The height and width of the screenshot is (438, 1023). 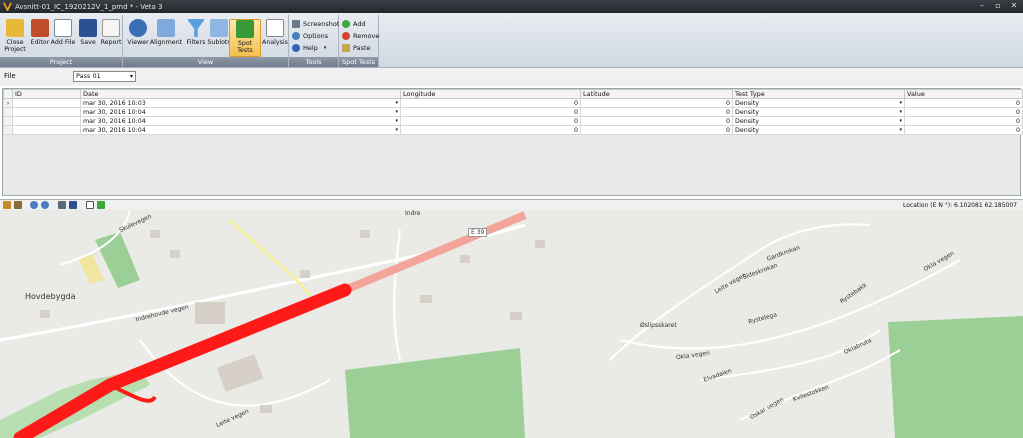 What do you see at coordinates (89, 6) in the screenshot?
I see `window-title: Avsnitt-01_IC_1920212V_1_pmd * - Veta 3` at bounding box center [89, 6].